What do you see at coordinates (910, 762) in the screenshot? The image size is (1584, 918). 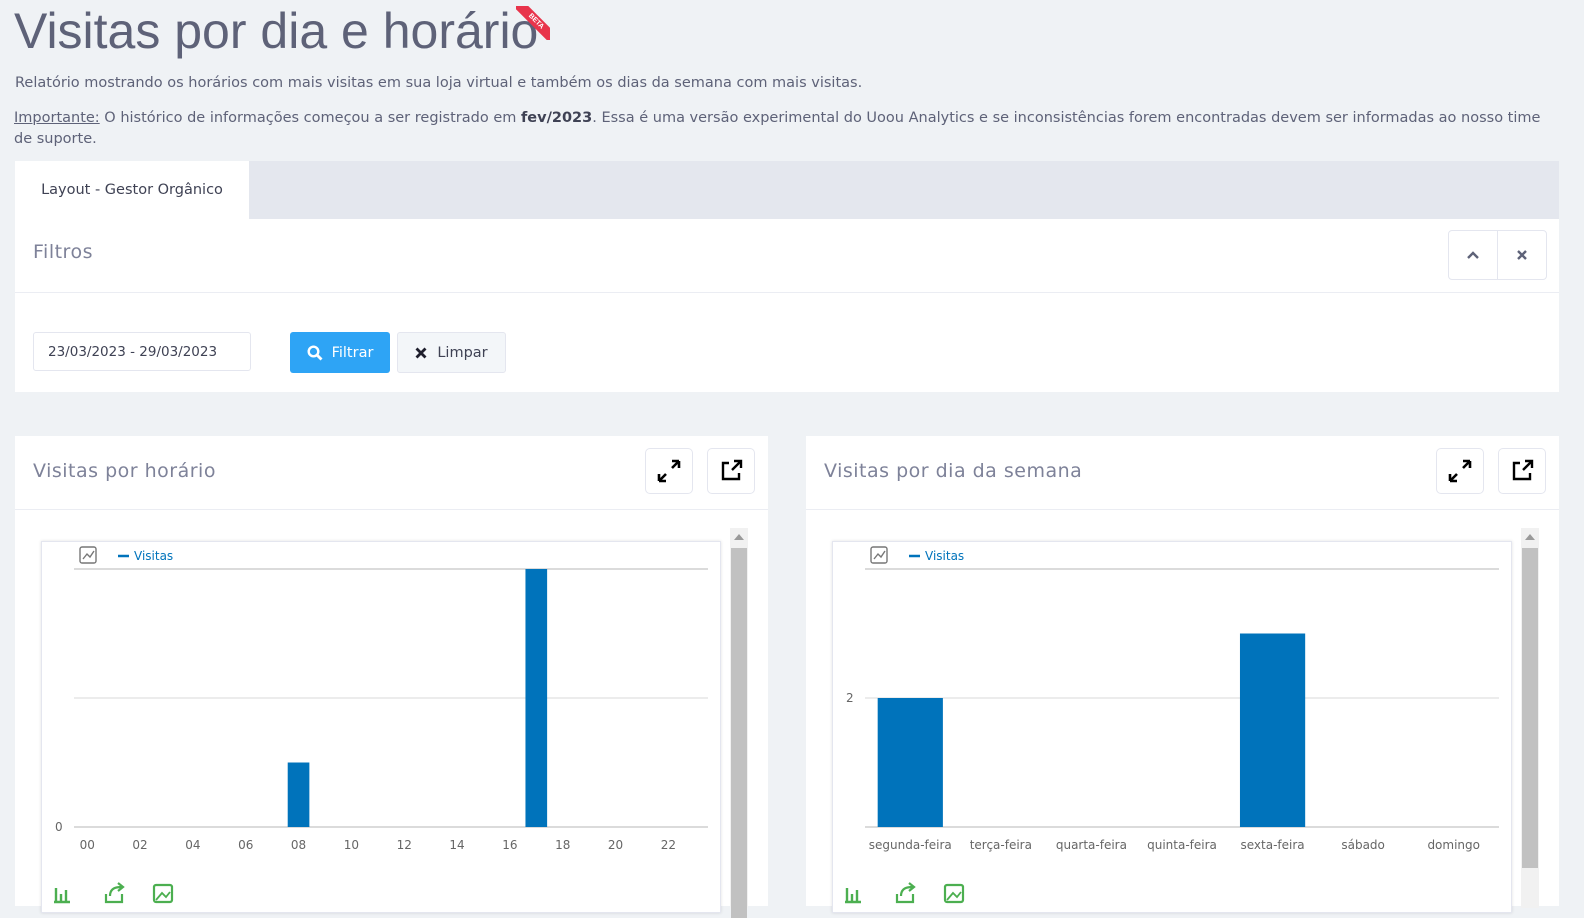 I see `bar-segunda-feira` at bounding box center [910, 762].